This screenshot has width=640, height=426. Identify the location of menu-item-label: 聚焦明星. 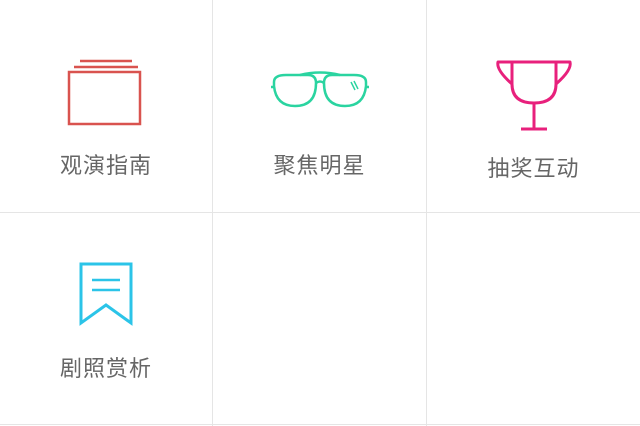
(319, 166).